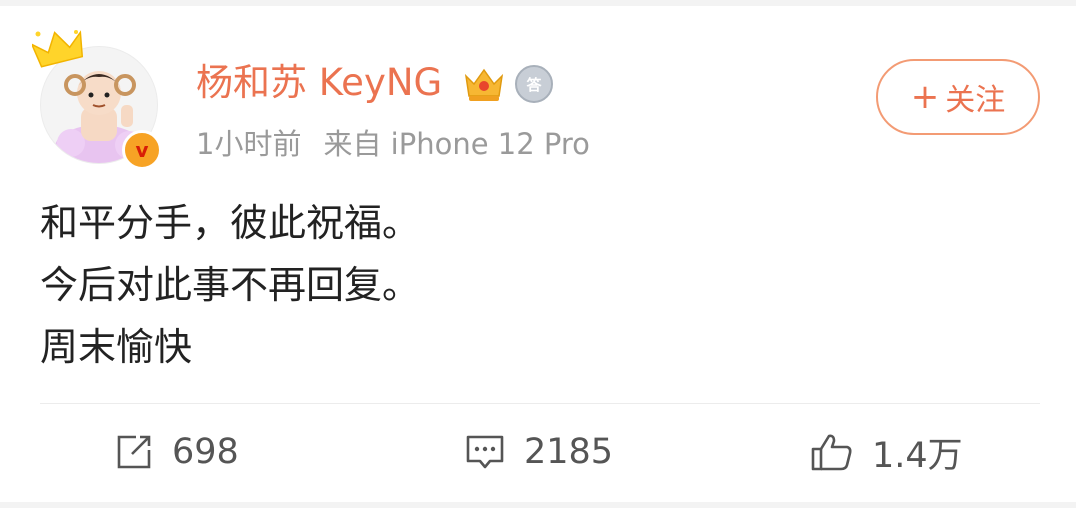  I want to click on repost-icon, so click(134, 452).